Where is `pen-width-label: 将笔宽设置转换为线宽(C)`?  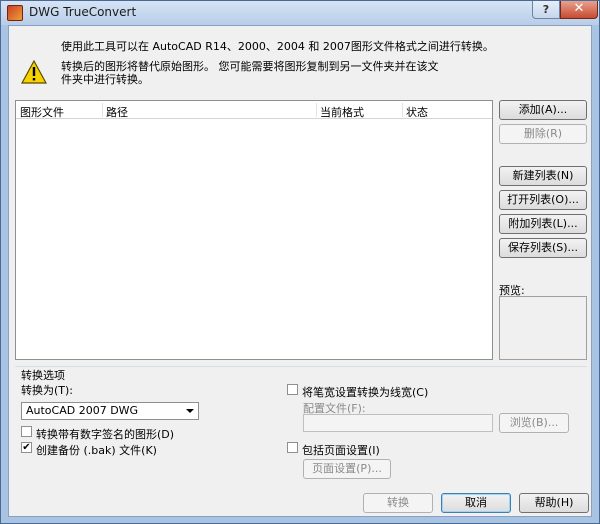 pen-width-label: 将笔宽设置转换为线宽(C) is located at coordinates (365, 392).